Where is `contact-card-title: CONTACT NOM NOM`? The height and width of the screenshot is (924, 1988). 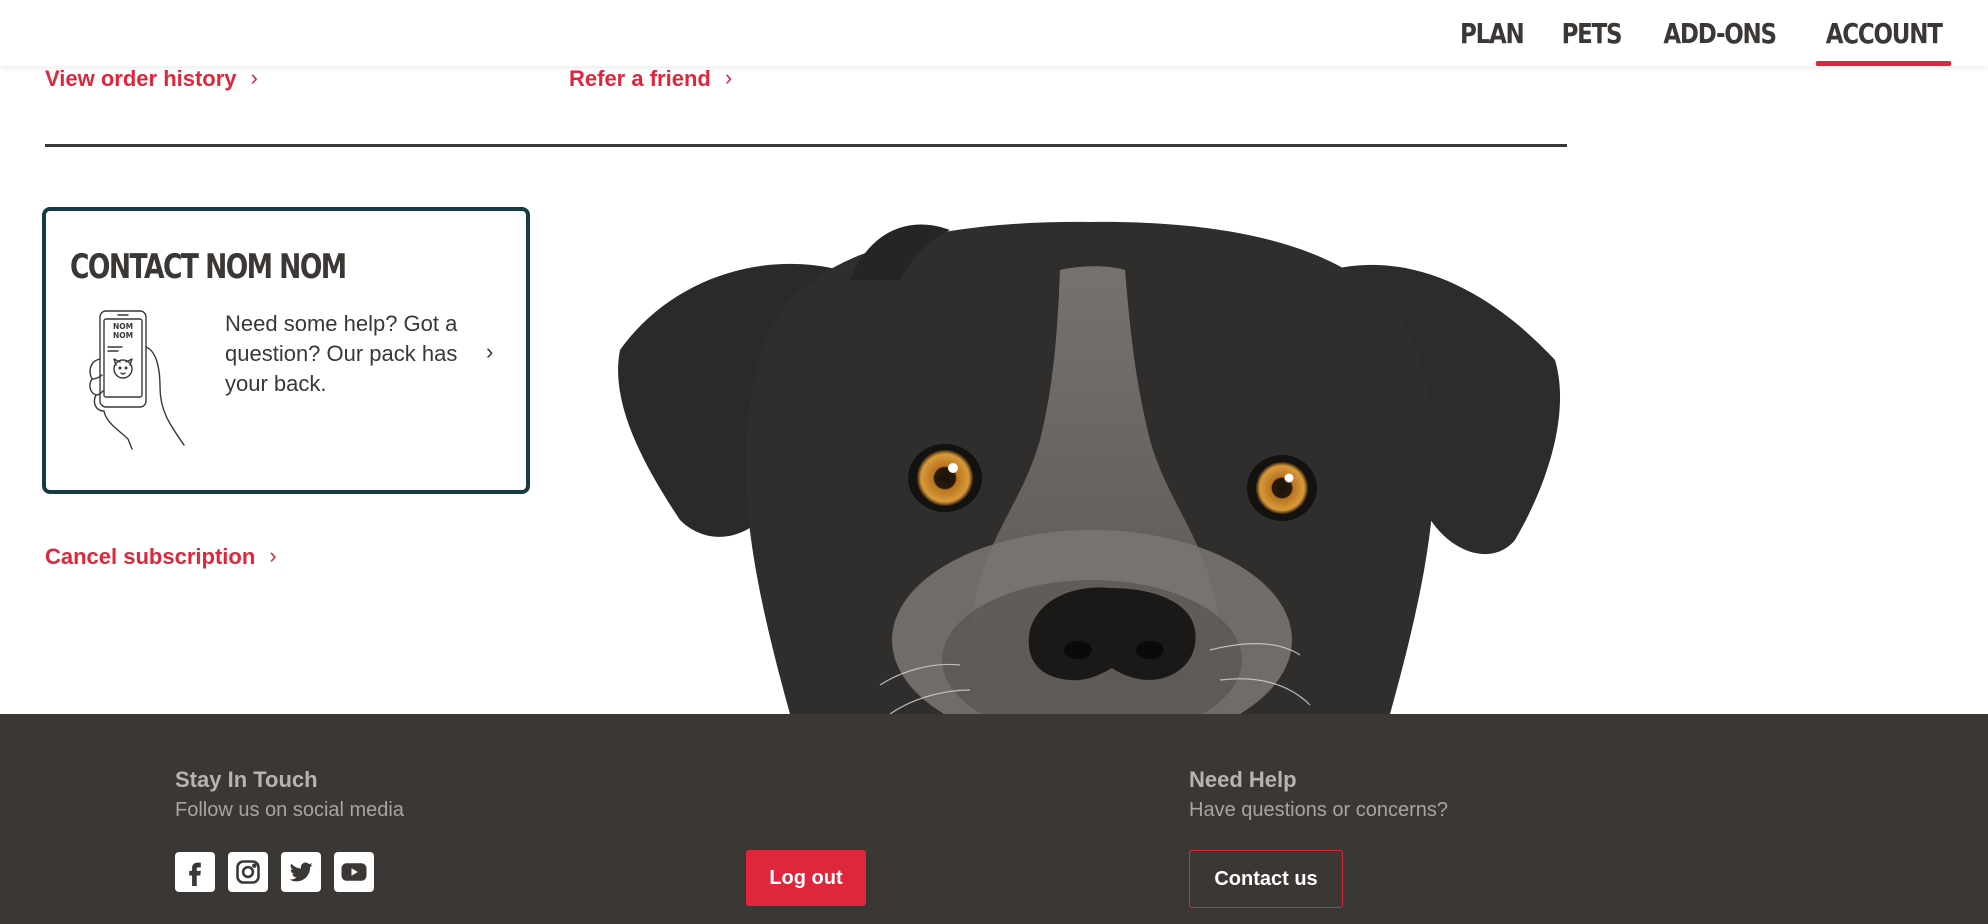
contact-card-title: CONTACT NOM NOM is located at coordinates (208, 267).